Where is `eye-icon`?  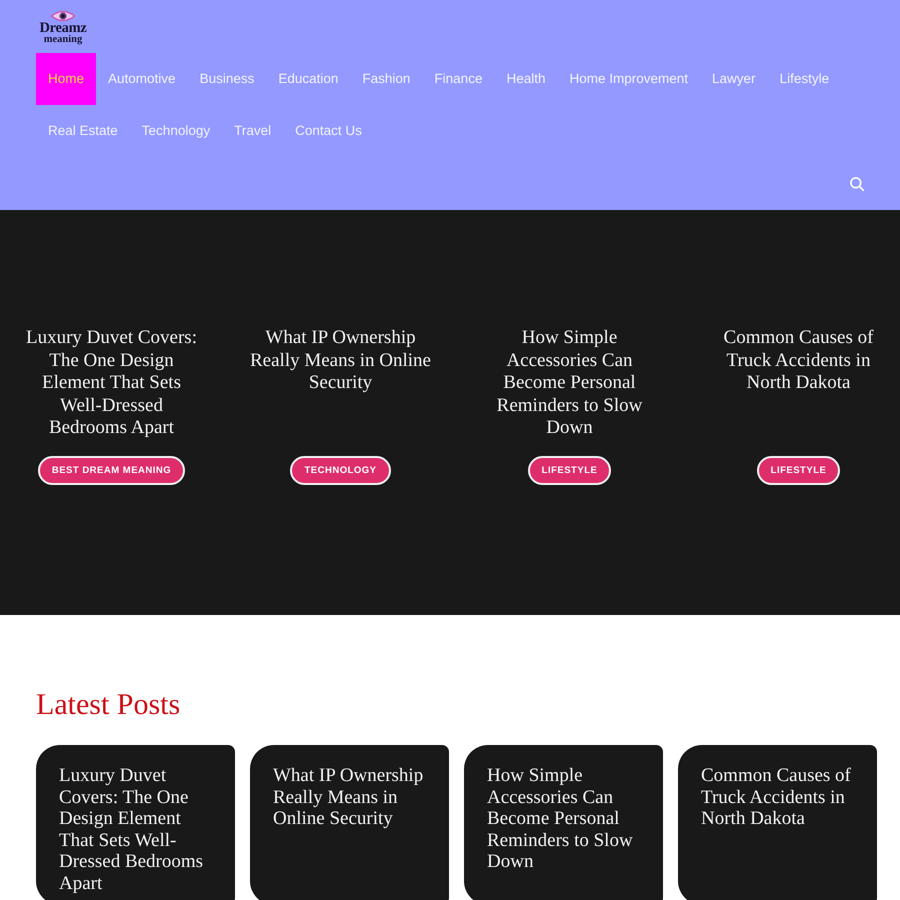 eye-icon is located at coordinates (63, 16).